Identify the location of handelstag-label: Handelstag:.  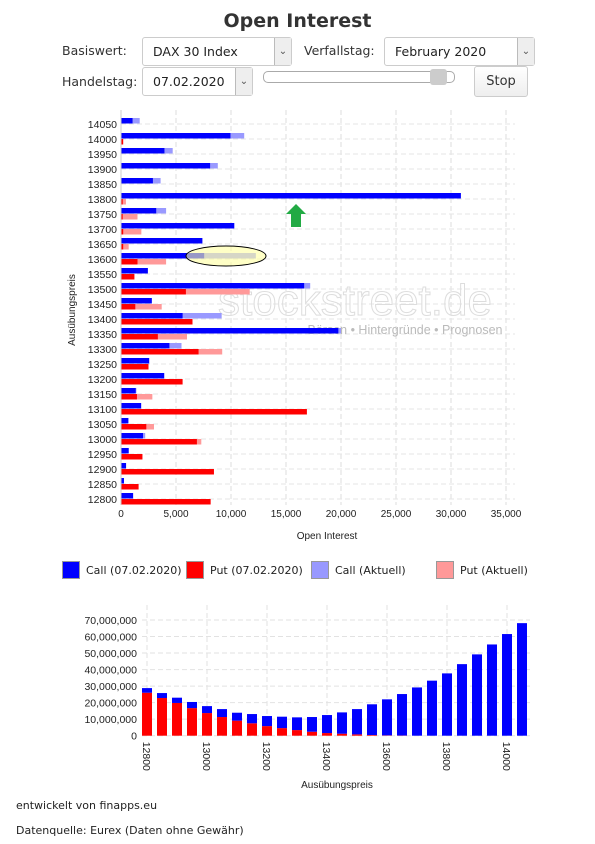
(100, 81).